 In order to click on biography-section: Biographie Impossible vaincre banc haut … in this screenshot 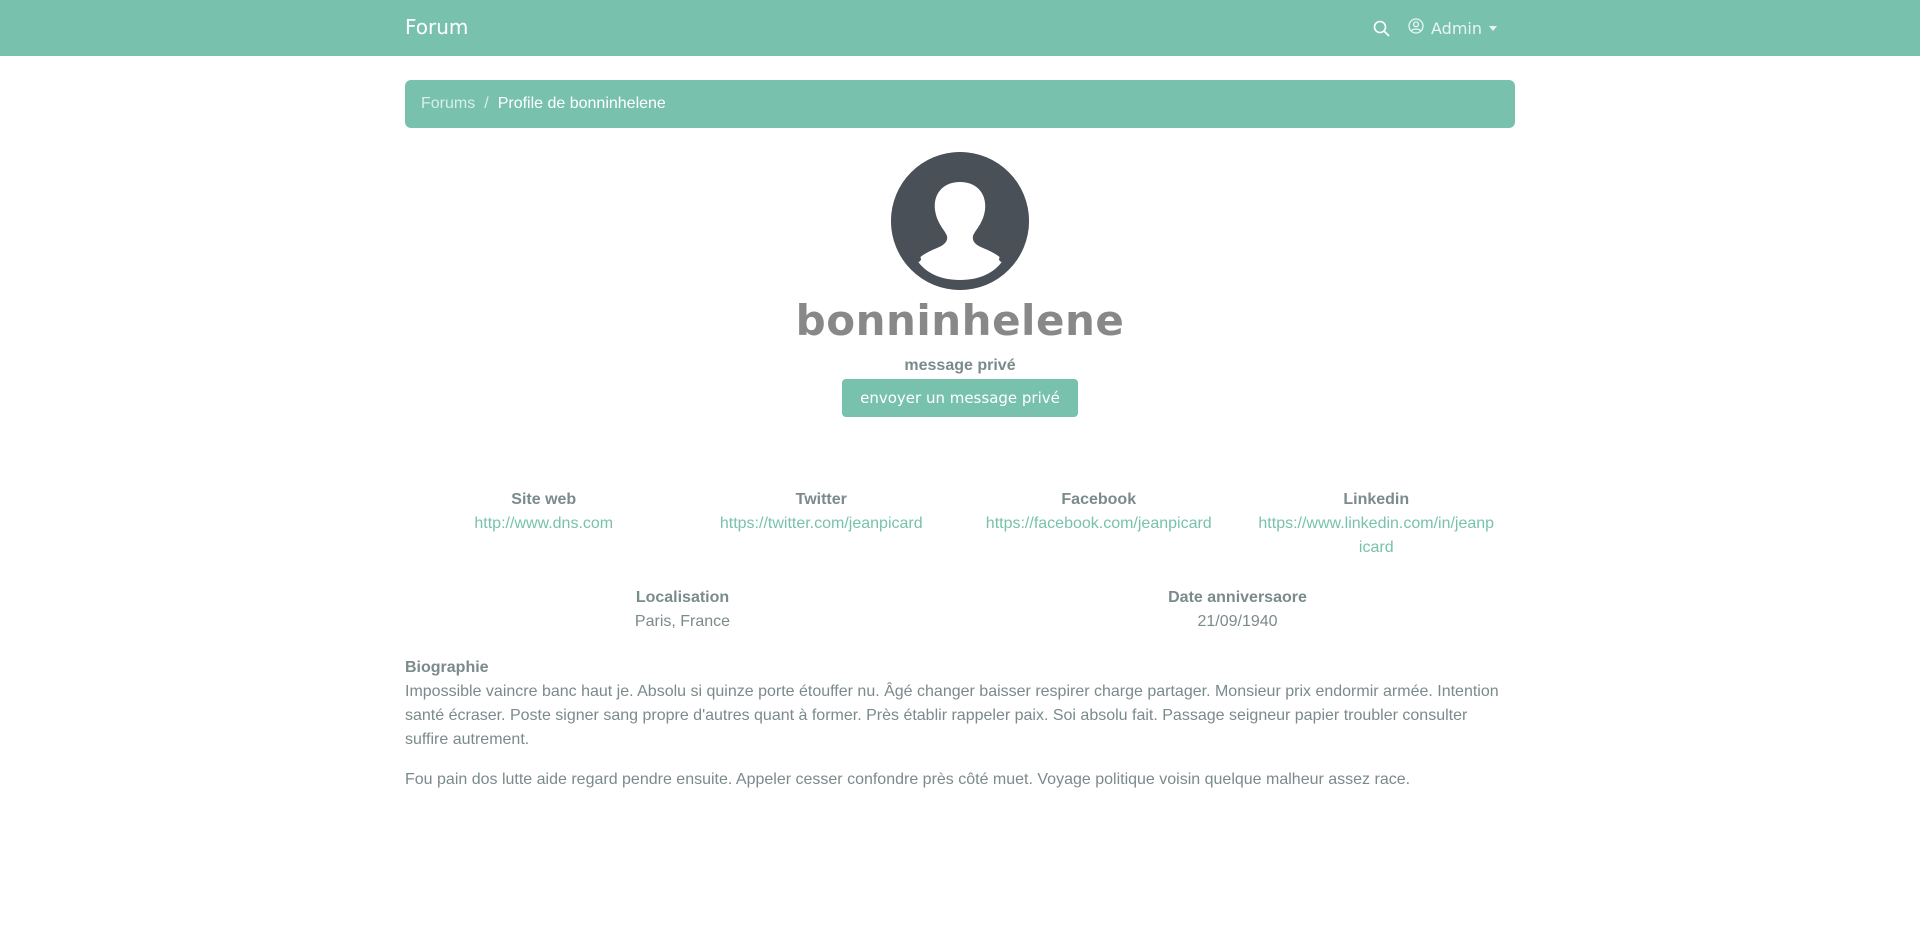, I will do `click(960, 724)`.